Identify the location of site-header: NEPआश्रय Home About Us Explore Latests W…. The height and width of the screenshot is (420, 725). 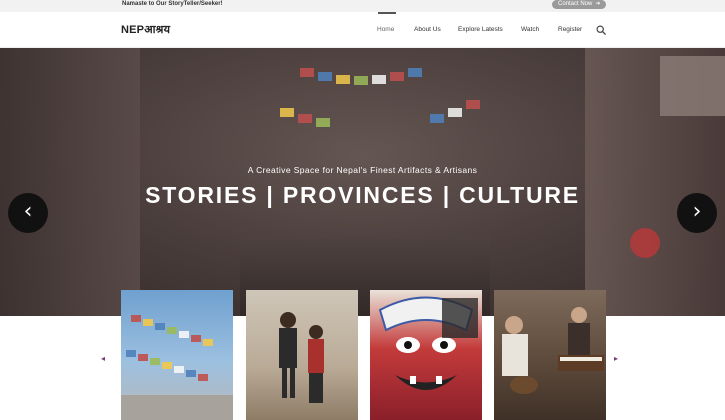
(362, 30).